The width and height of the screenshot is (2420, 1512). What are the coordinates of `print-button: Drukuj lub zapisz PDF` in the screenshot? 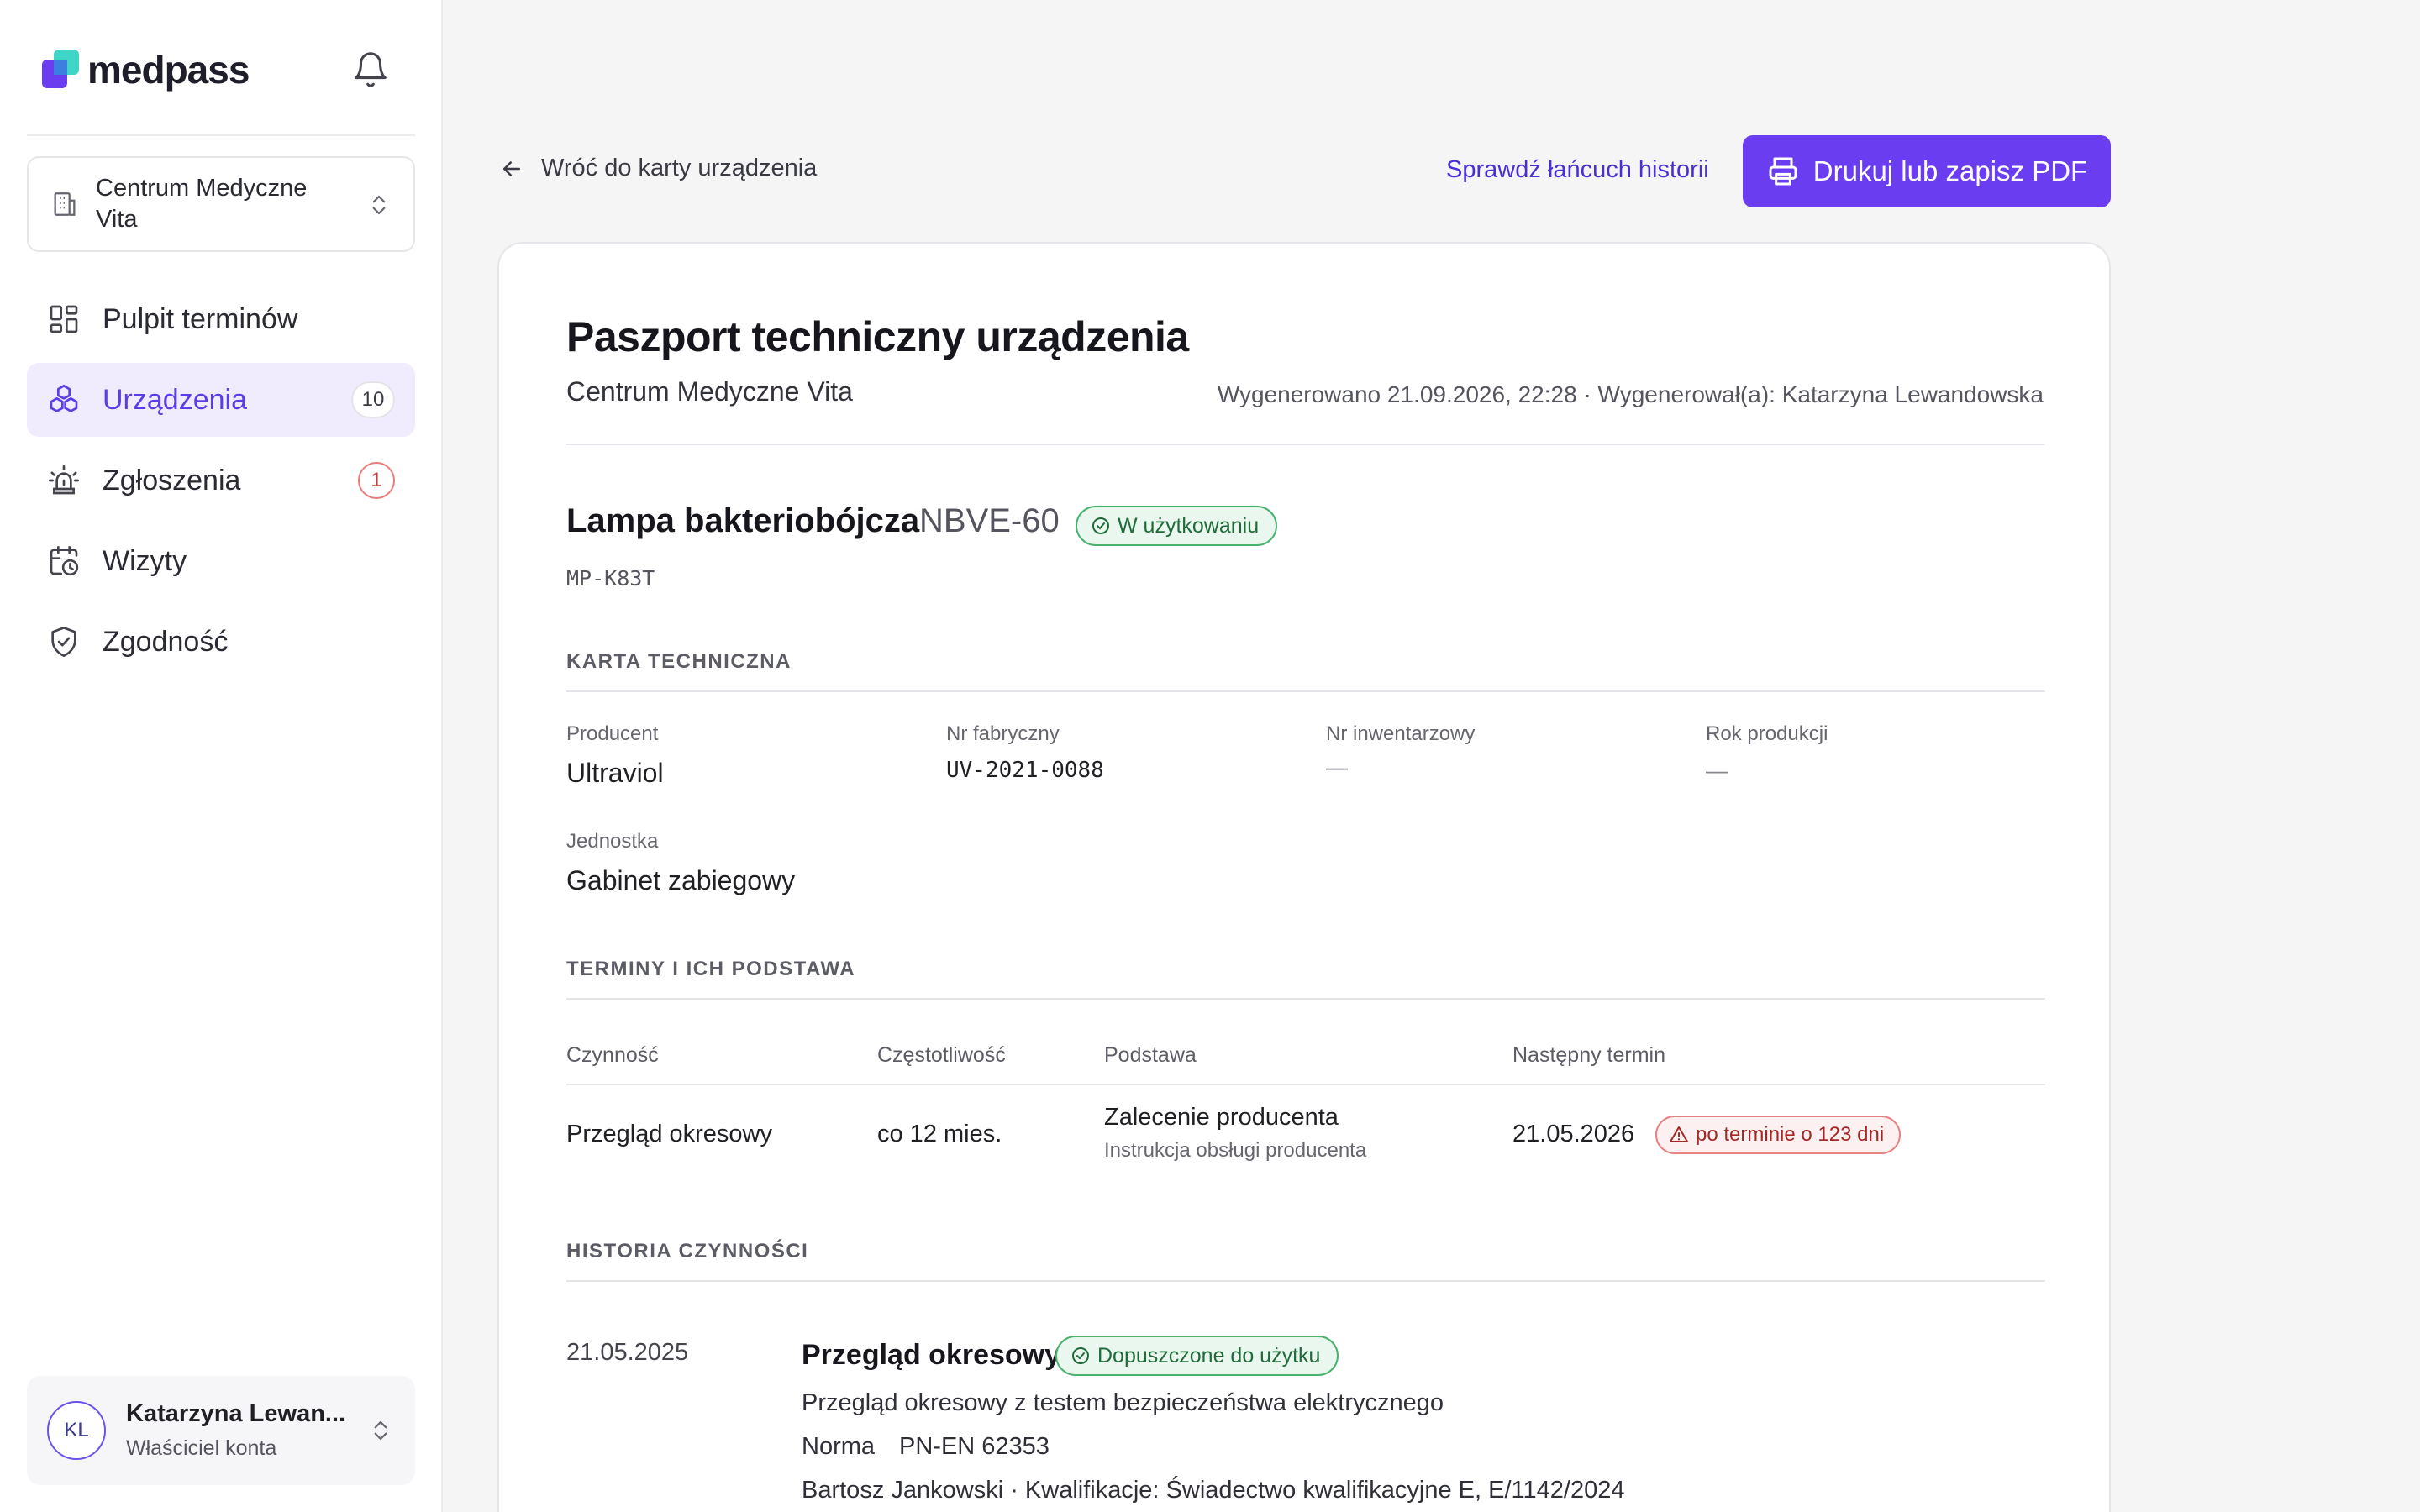 It's located at (1927, 171).